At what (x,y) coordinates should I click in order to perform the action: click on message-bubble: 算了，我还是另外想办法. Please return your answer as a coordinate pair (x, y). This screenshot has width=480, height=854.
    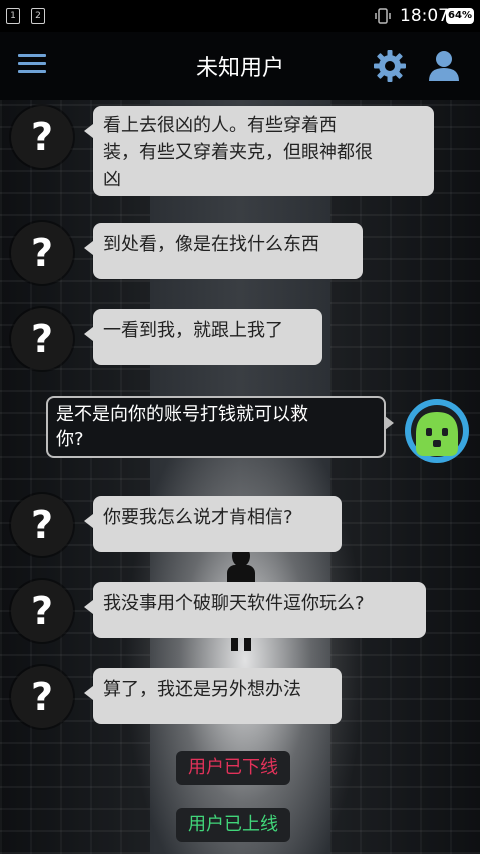
    Looking at the image, I should click on (213, 696).